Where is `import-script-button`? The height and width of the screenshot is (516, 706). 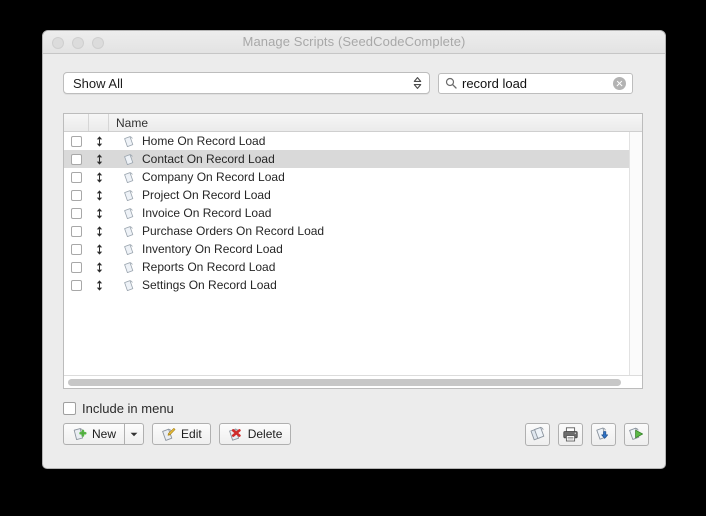
import-script-button is located at coordinates (603, 434).